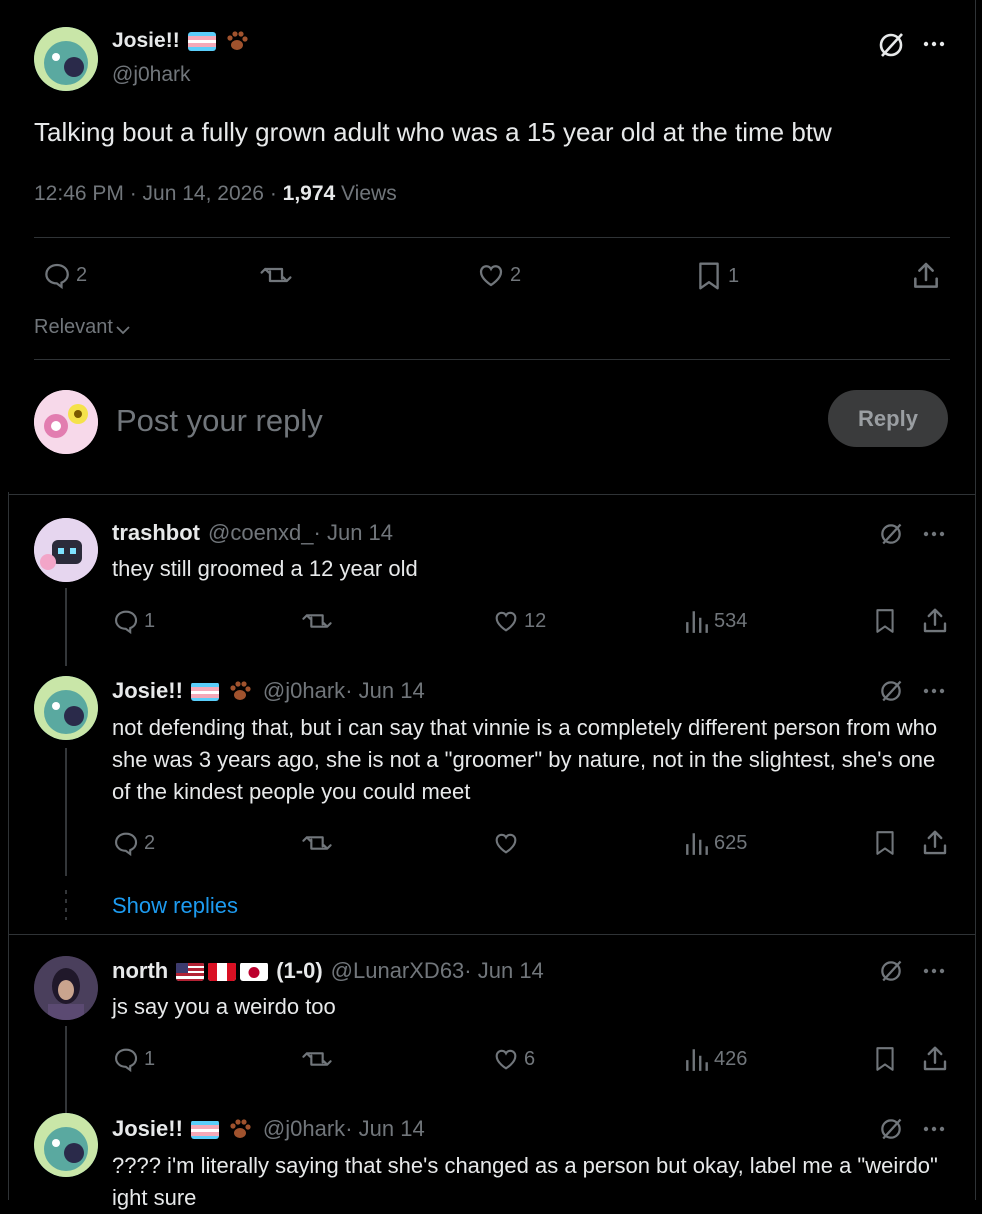 This screenshot has width=982, height=1214. I want to click on post-timestamp: 12:46 PM · Jun 14, 2026 ·, so click(158, 193).